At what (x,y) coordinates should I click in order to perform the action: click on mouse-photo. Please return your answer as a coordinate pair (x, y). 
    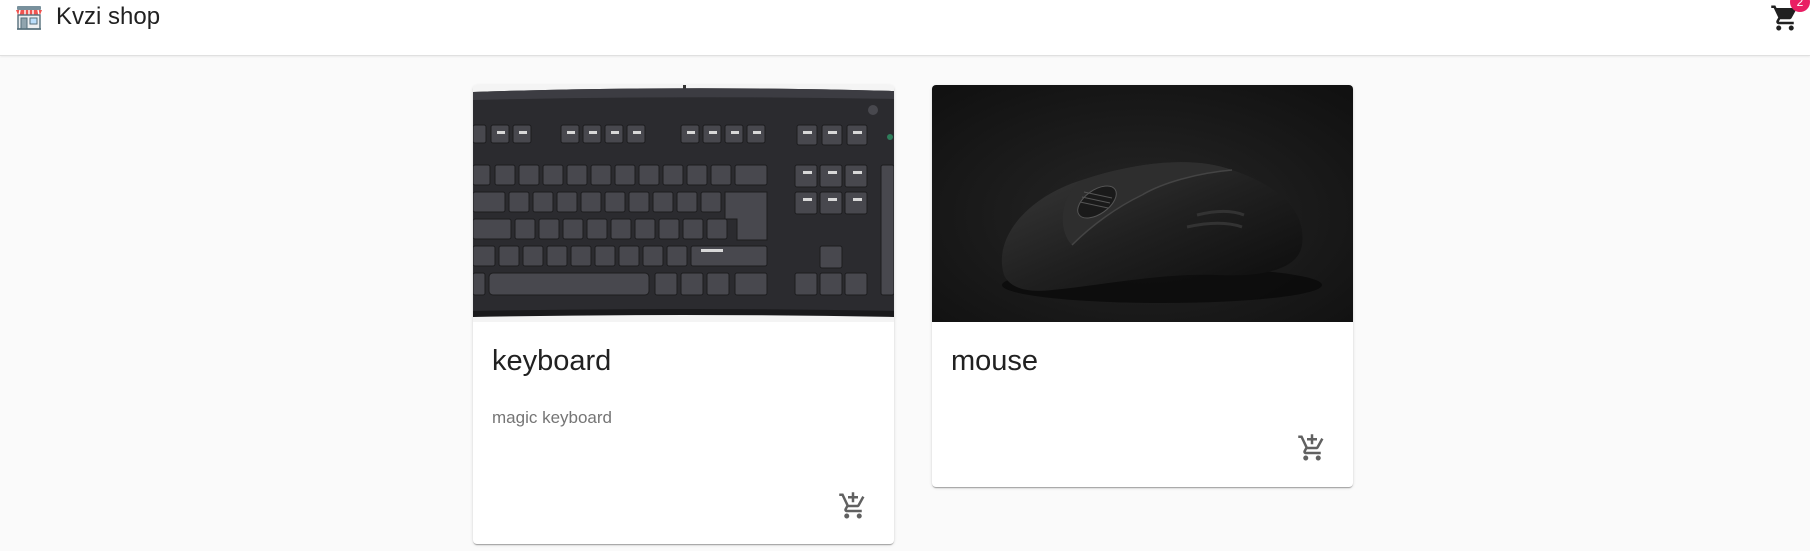
    Looking at the image, I should click on (1142, 203).